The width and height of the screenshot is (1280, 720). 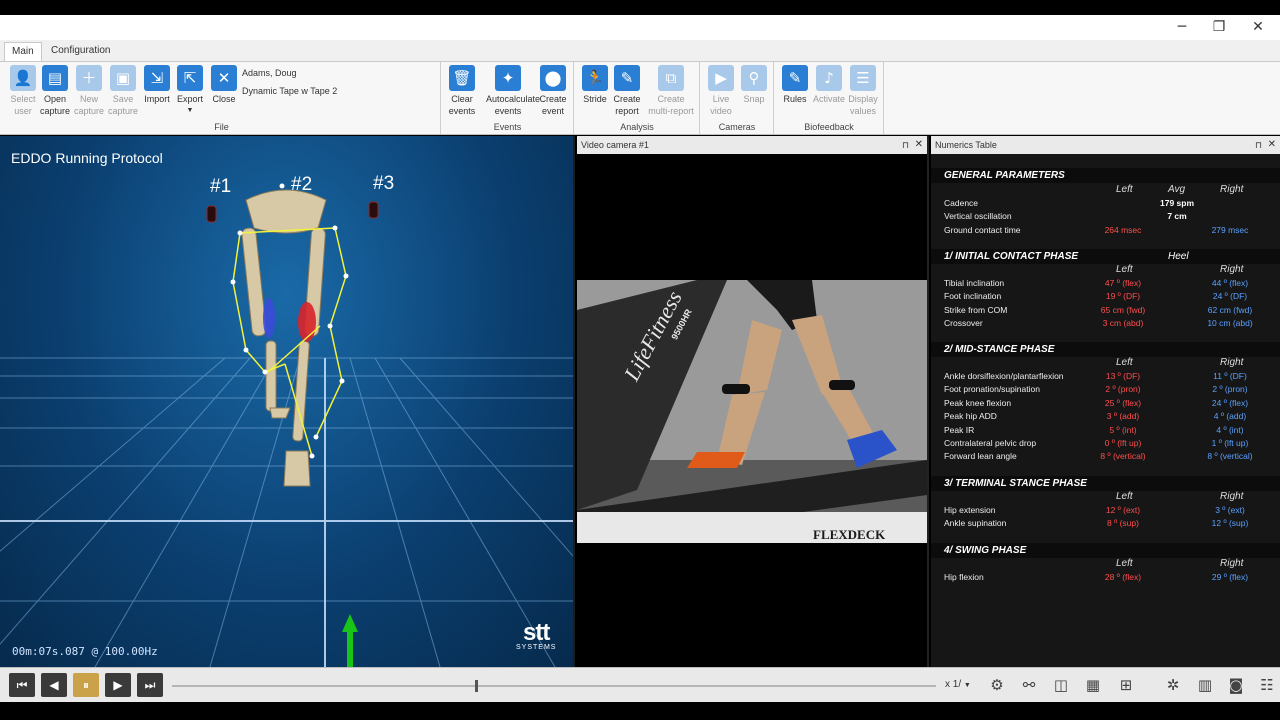 What do you see at coordinates (721, 78) in the screenshot?
I see `video-camera-icon: ▶` at bounding box center [721, 78].